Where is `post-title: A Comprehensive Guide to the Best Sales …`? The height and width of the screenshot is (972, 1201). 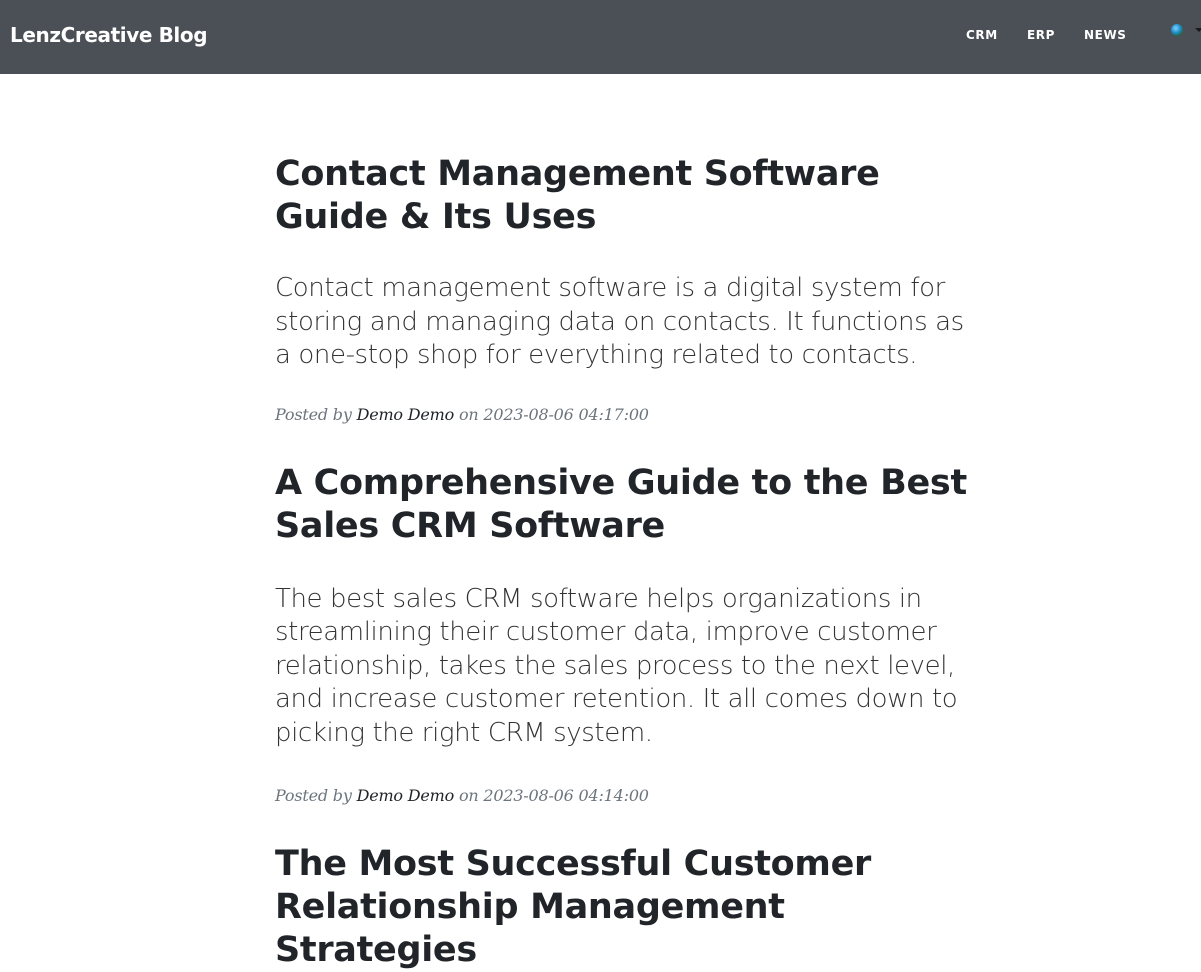 post-title: A Comprehensive Guide to the Best Sales … is located at coordinates (621, 504).